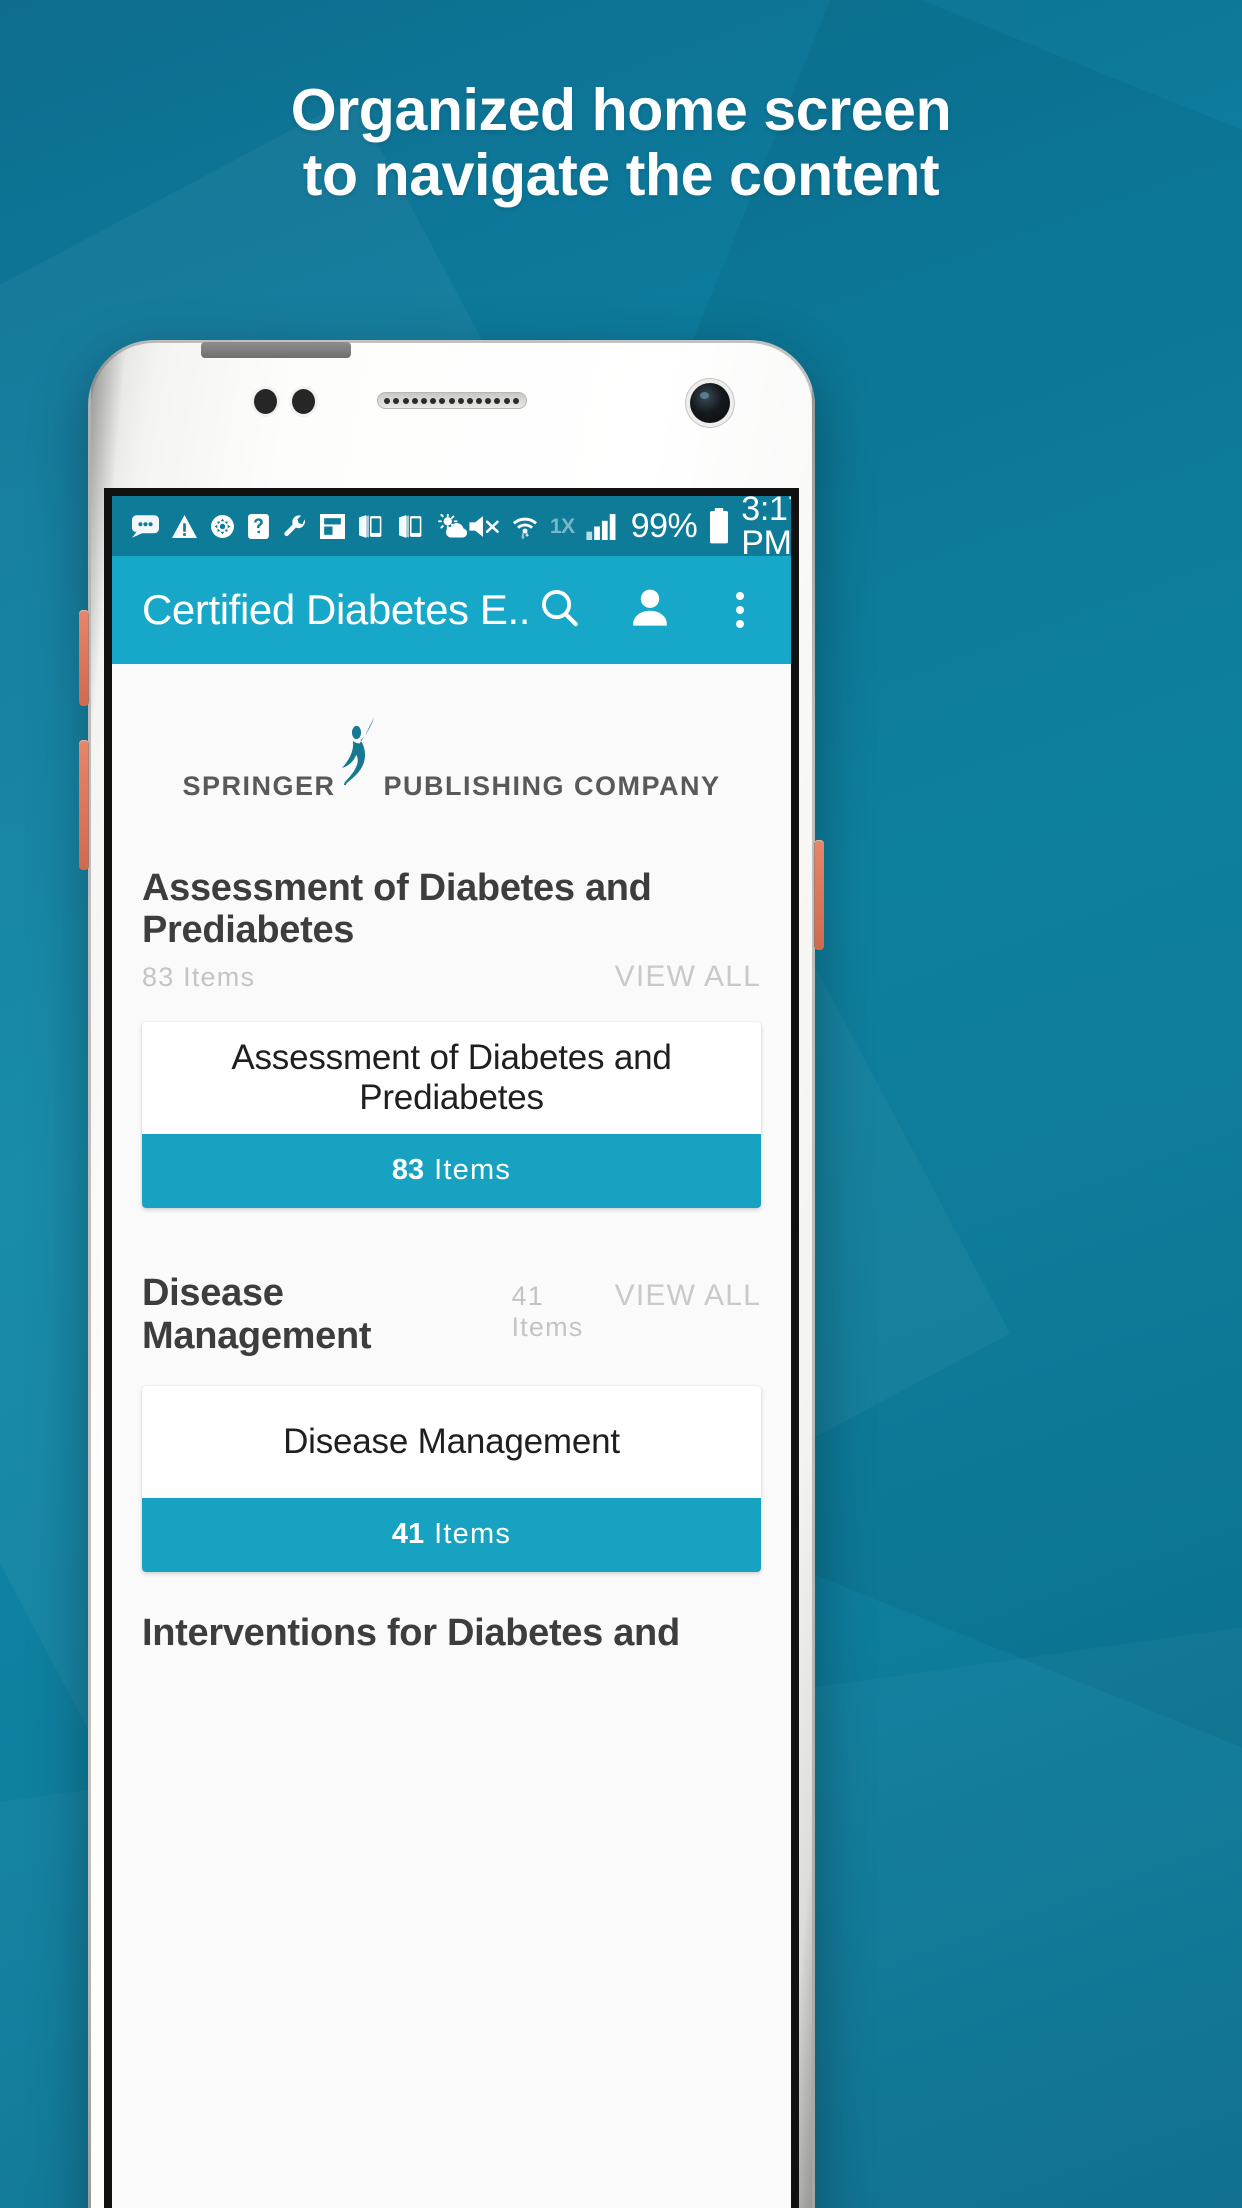 This screenshot has width=1242, height=2208. I want to click on brand-logo-text-left: SPRINGER, so click(259, 786).